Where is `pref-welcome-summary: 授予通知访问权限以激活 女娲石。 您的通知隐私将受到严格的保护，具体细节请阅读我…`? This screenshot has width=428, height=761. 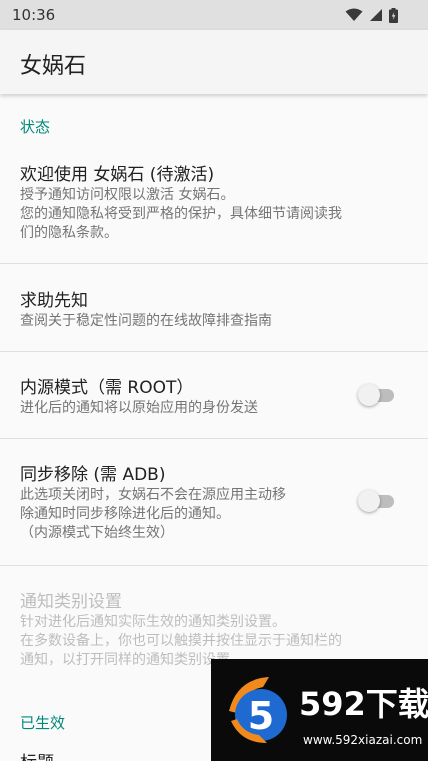
pref-welcome-summary: 授予通知访问权限以激活 女娲石。 您的通知隐私将受到严格的保护，具体细节请阅读我… is located at coordinates (181, 214).